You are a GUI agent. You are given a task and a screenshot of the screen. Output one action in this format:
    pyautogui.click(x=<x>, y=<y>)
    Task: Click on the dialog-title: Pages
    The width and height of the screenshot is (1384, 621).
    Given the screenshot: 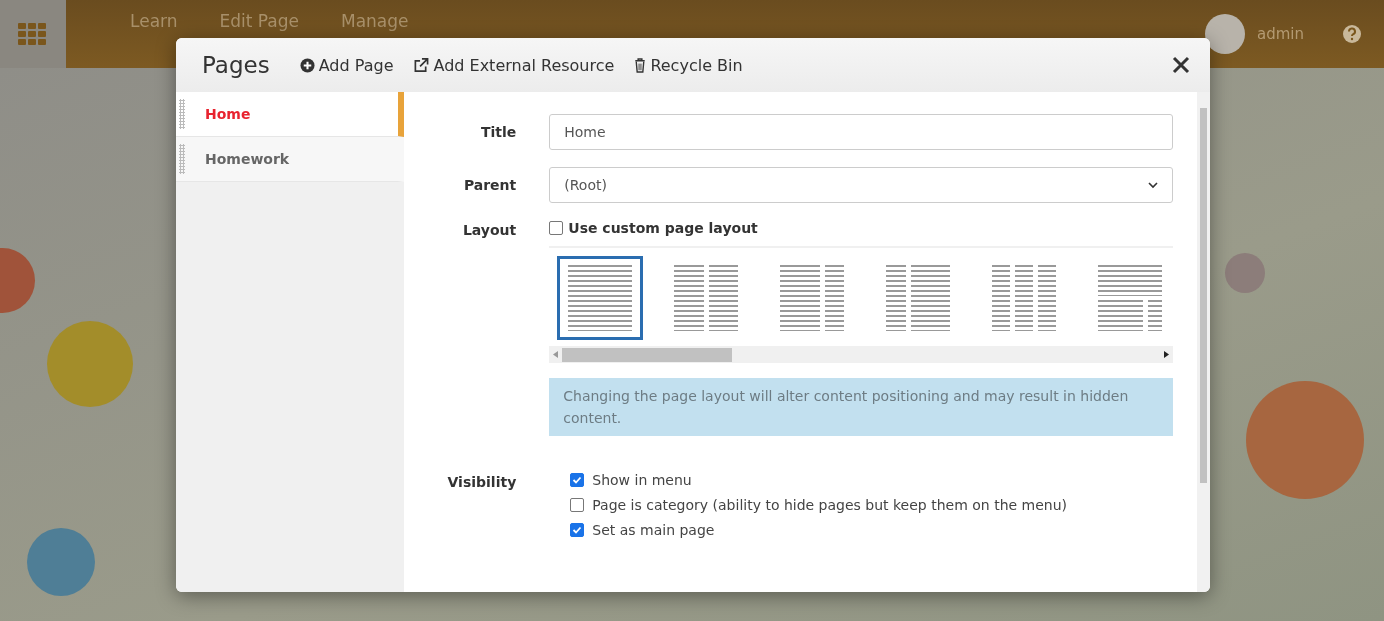 What is the action you would take?
    pyautogui.click(x=236, y=65)
    